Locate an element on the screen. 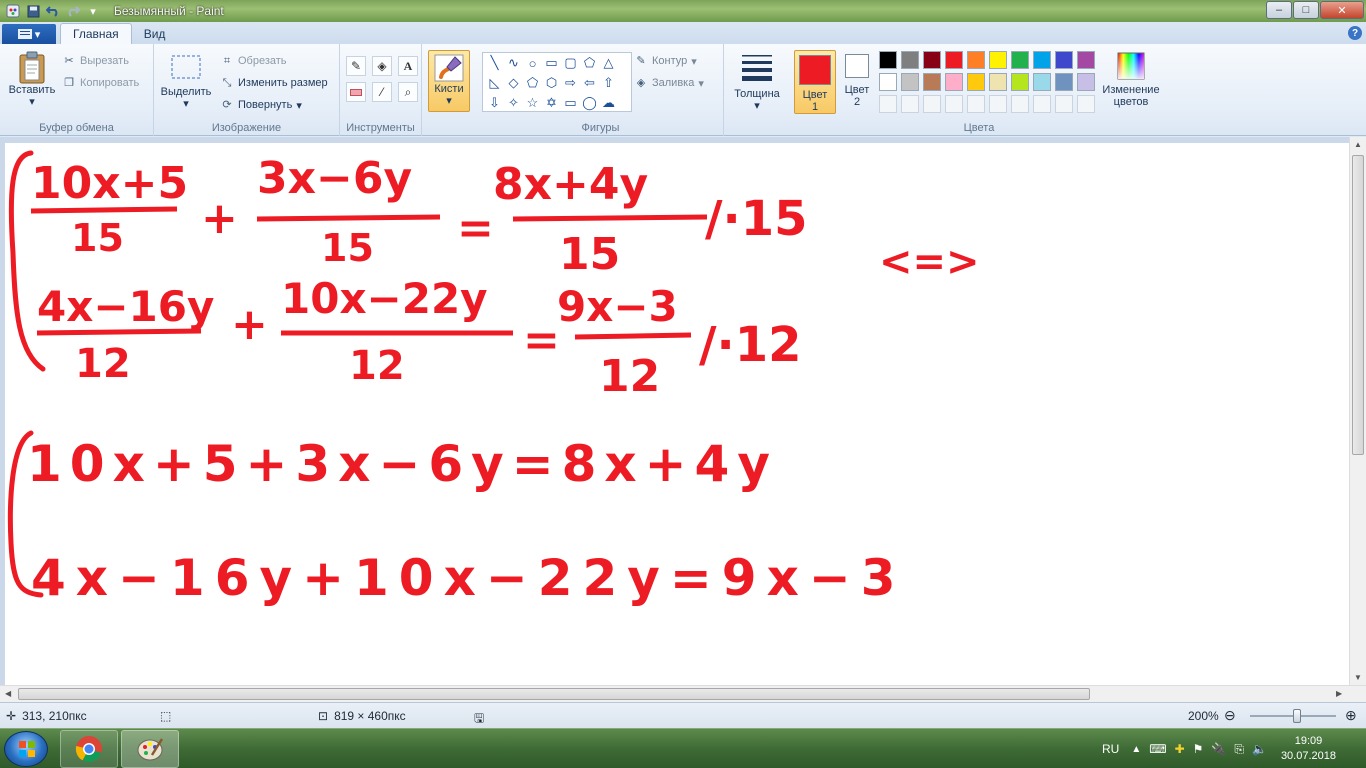  language-indicator: RU is located at coordinates (1110, 749).